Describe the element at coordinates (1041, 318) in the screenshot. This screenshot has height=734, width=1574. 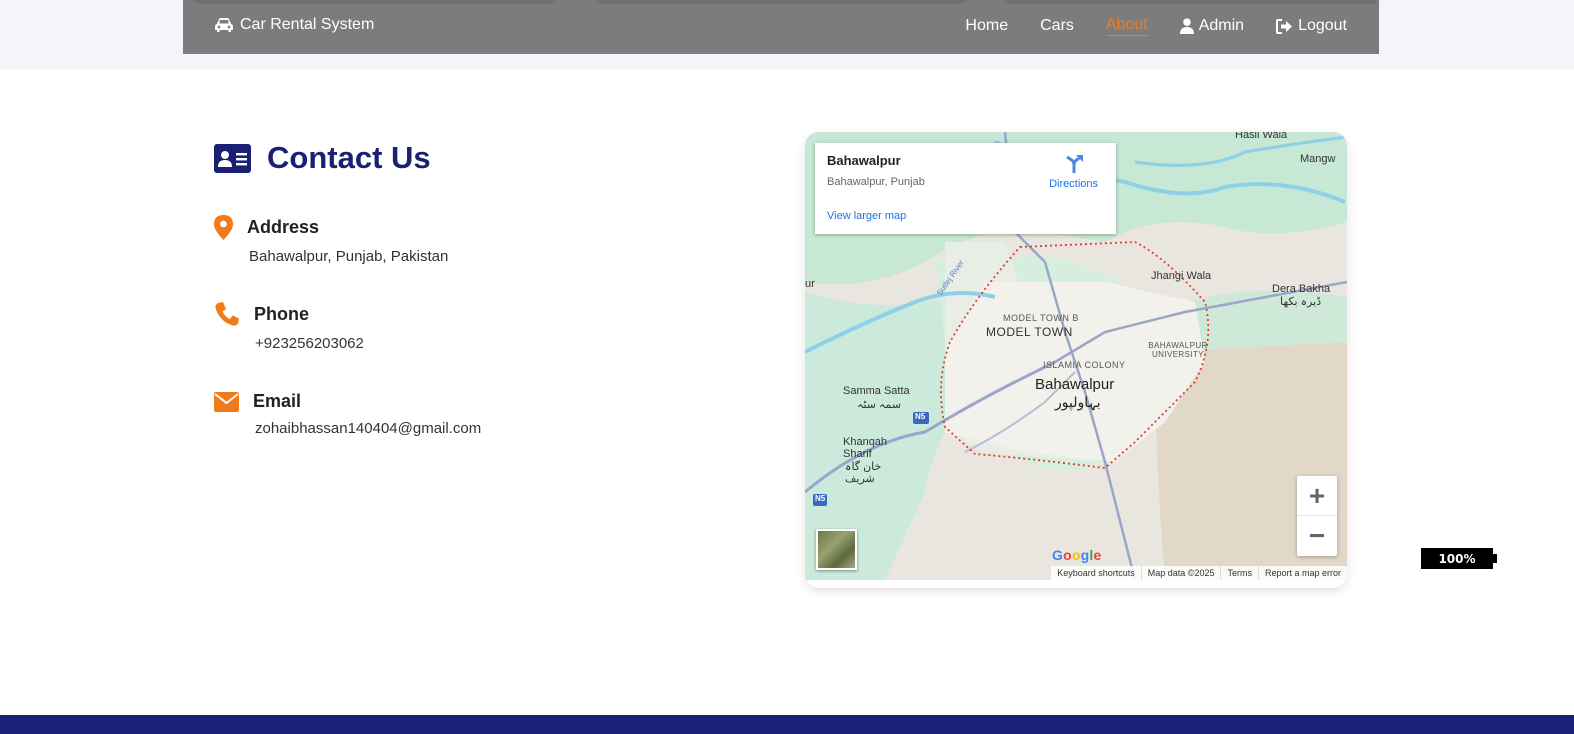
I see `map-label-model-town-b: MODEL TOWN B` at that location.